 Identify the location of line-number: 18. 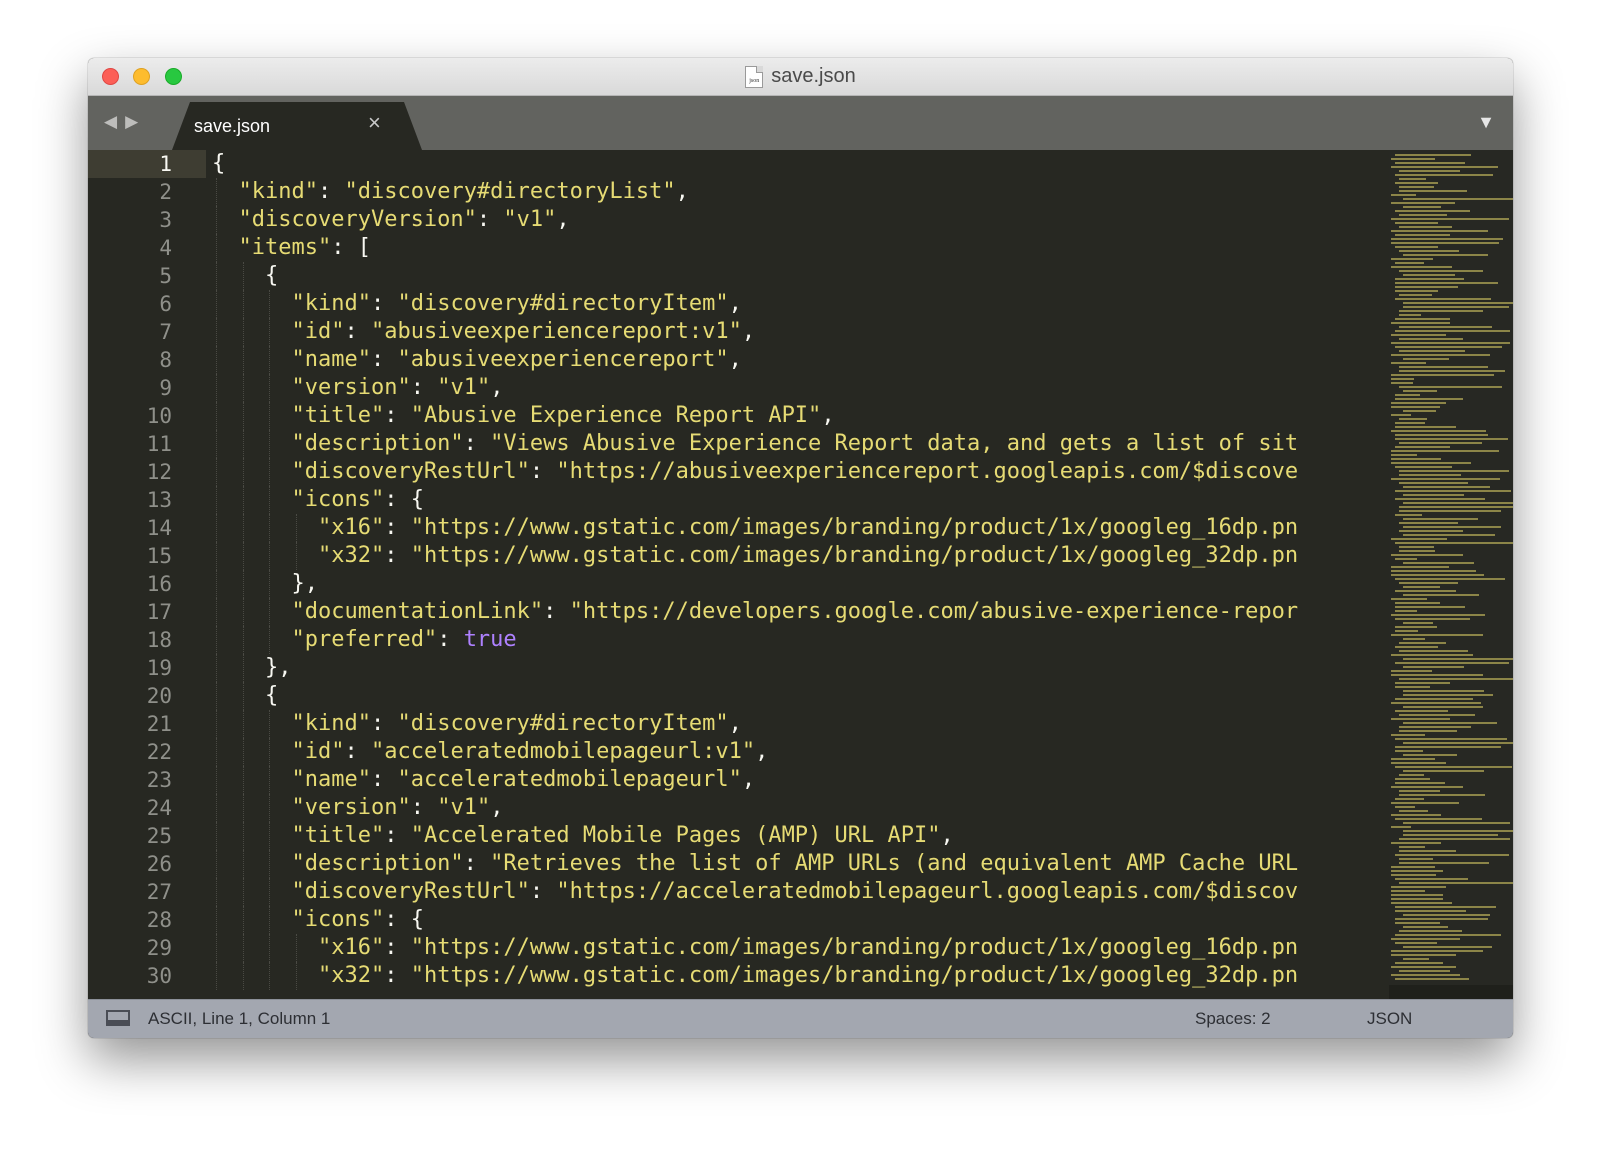
(159, 640).